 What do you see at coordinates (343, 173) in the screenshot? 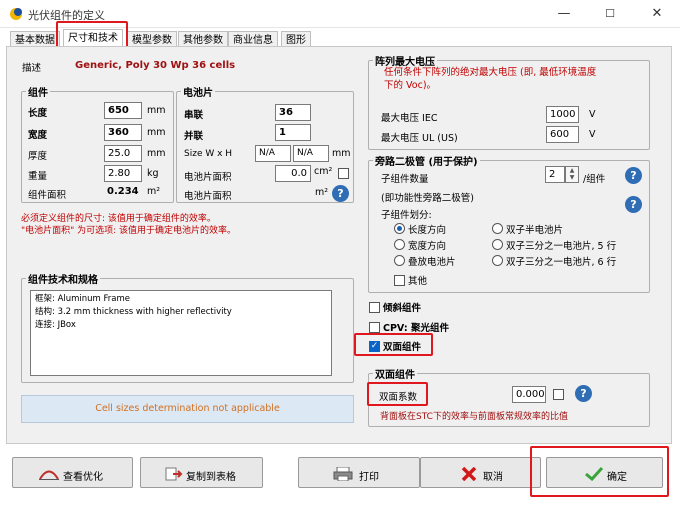
I see `cell-area-checkbox` at bounding box center [343, 173].